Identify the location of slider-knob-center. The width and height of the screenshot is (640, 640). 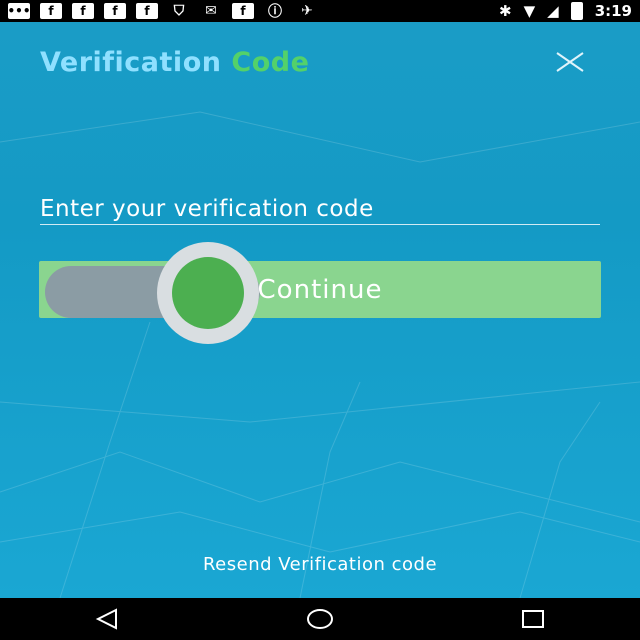
(208, 293).